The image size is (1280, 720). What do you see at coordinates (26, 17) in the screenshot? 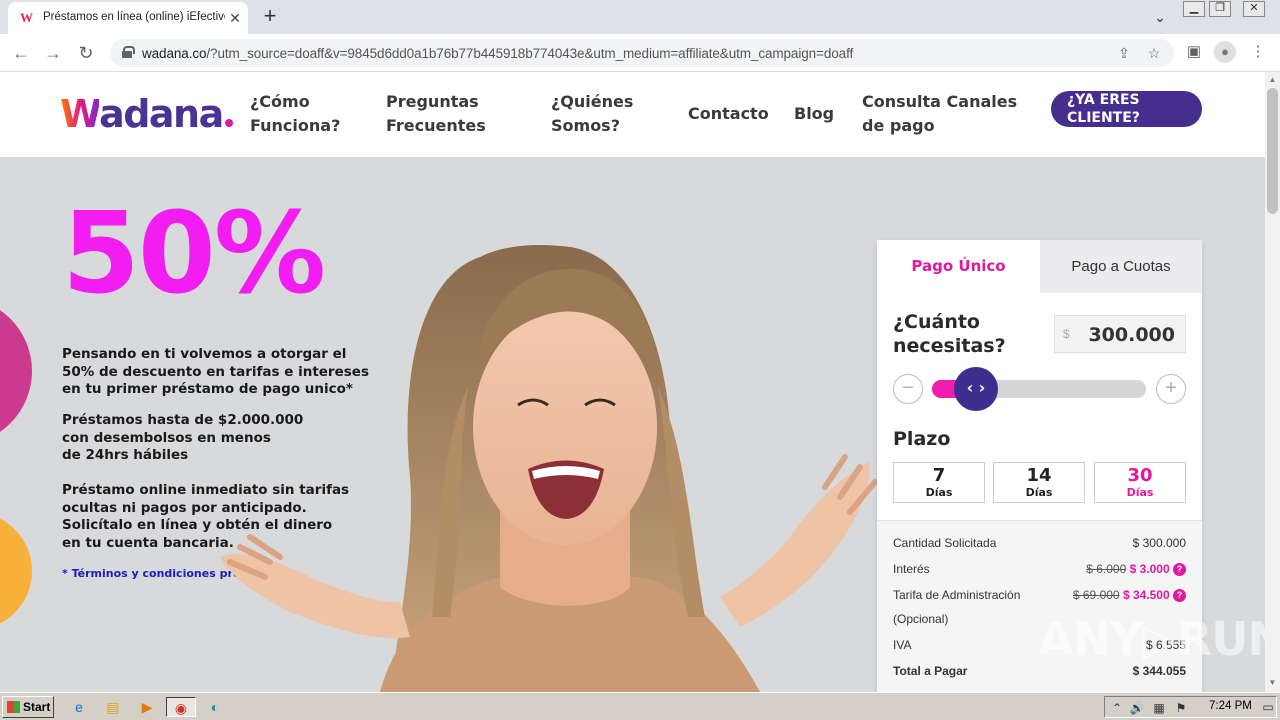
I see `wadana-favicon-icon: W` at bounding box center [26, 17].